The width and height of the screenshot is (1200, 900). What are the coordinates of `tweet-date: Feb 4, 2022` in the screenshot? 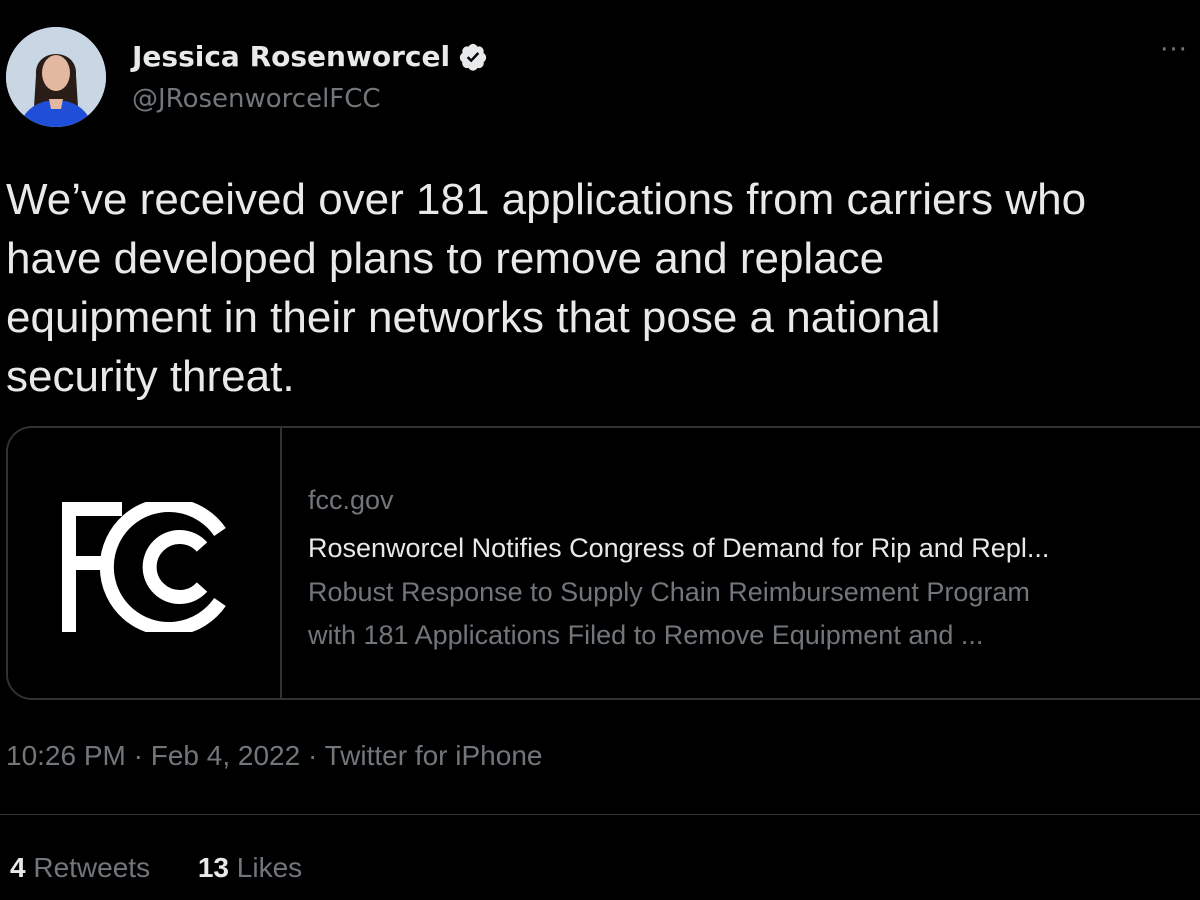 It's located at (225, 755).